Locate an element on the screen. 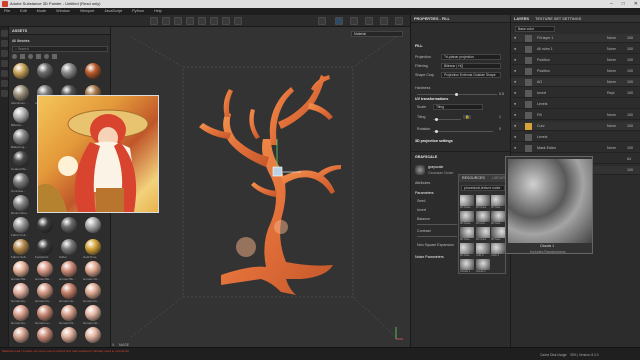 This screenshot has height=360, width=640. light-tool-icon is located at coordinates (178, 21).